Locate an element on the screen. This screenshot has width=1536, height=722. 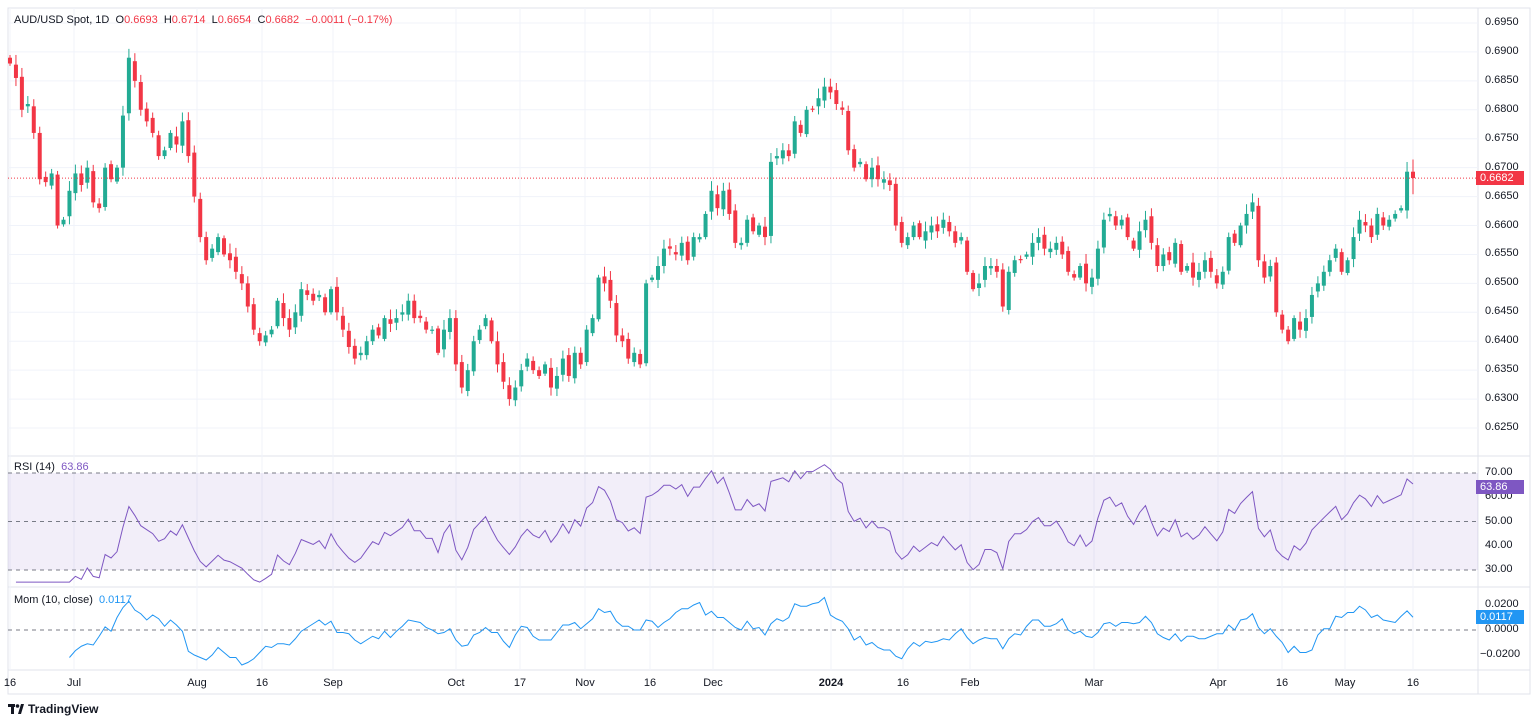
x-tick-label: Mar is located at coordinates (1094, 683).